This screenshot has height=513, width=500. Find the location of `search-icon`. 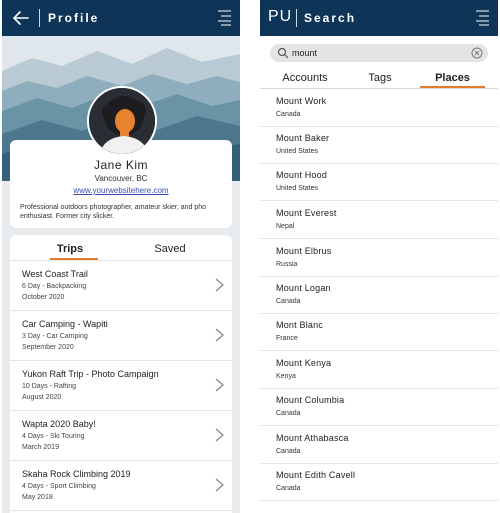

search-icon is located at coordinates (283, 53).